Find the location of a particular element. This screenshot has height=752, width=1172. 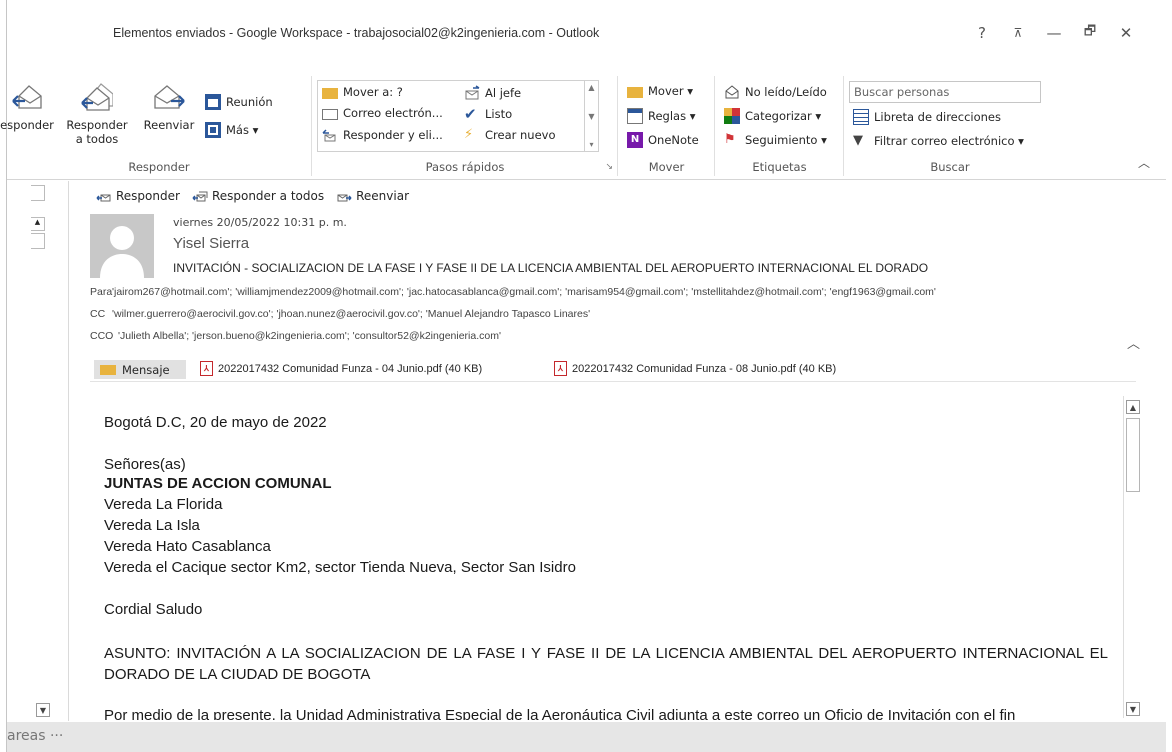

group-tags-label: Etiquetas is located at coordinates (779, 167).